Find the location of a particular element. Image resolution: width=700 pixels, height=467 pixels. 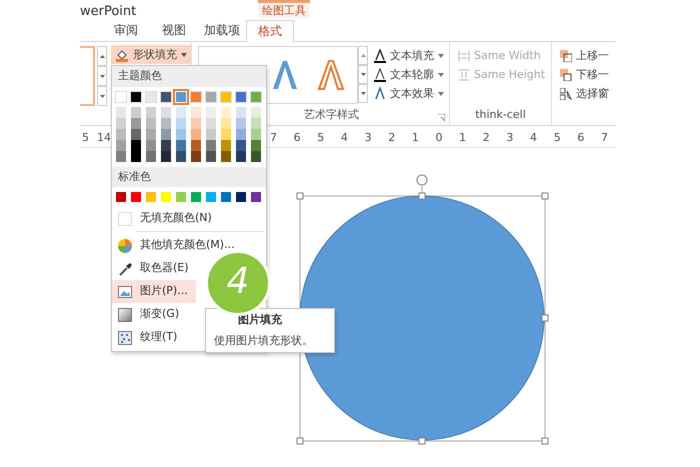

no-fill-option: 无填充颜色(N) is located at coordinates (166, 218).